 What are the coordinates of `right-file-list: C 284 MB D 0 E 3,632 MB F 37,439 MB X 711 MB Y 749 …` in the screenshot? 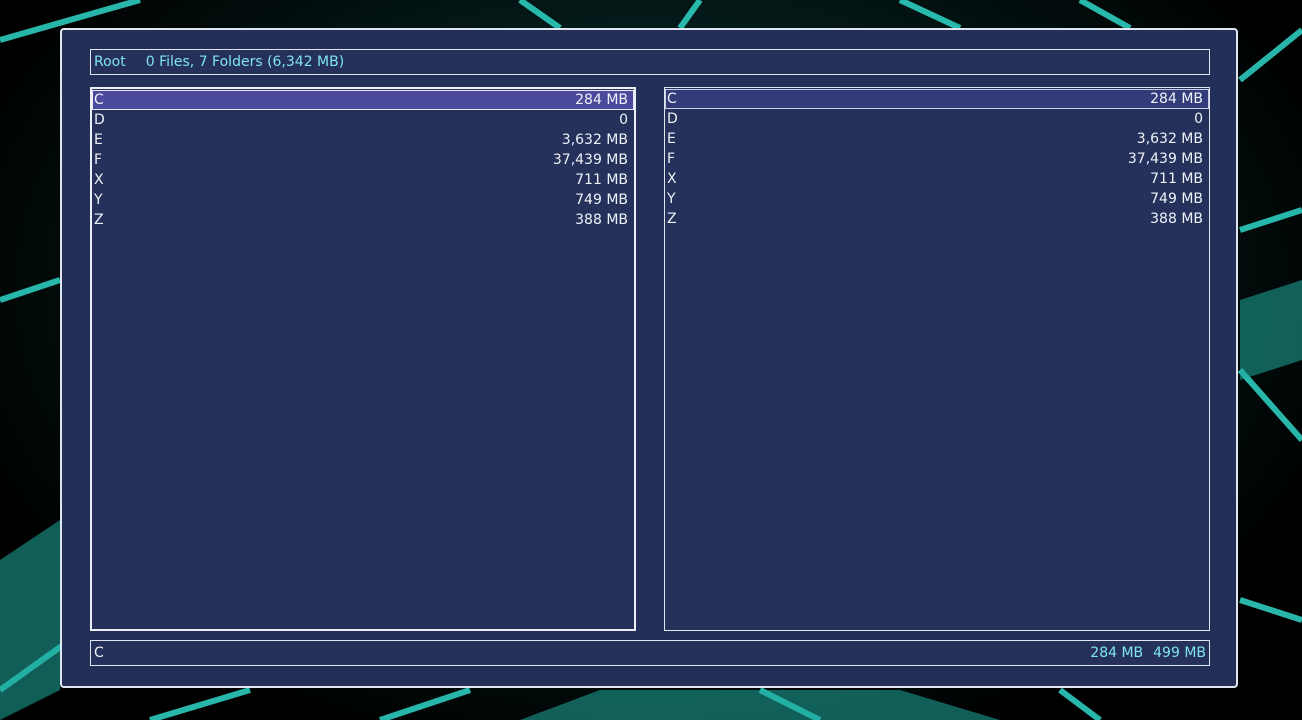 It's located at (937, 158).